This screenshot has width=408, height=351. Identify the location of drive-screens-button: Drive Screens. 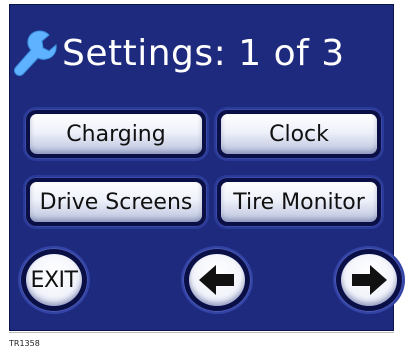
(116, 202).